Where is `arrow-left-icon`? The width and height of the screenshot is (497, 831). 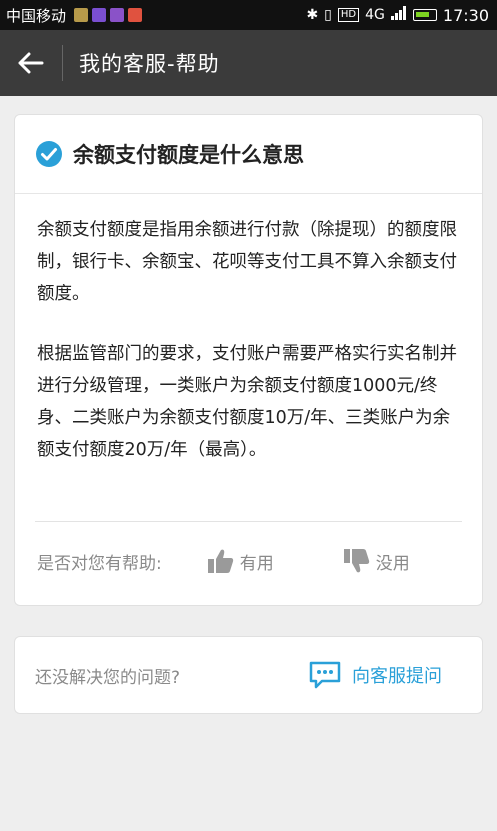 arrow-left-icon is located at coordinates (31, 63).